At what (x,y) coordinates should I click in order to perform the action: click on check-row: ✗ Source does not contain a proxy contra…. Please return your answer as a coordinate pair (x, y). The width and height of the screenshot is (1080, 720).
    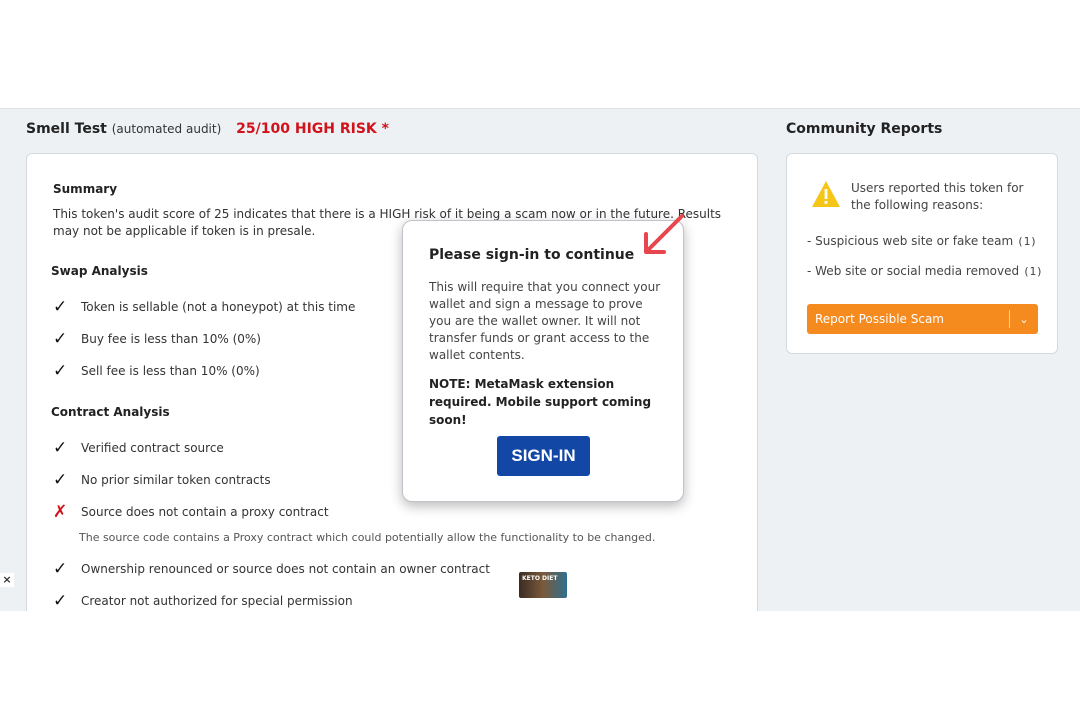
    Looking at the image, I should click on (191, 512).